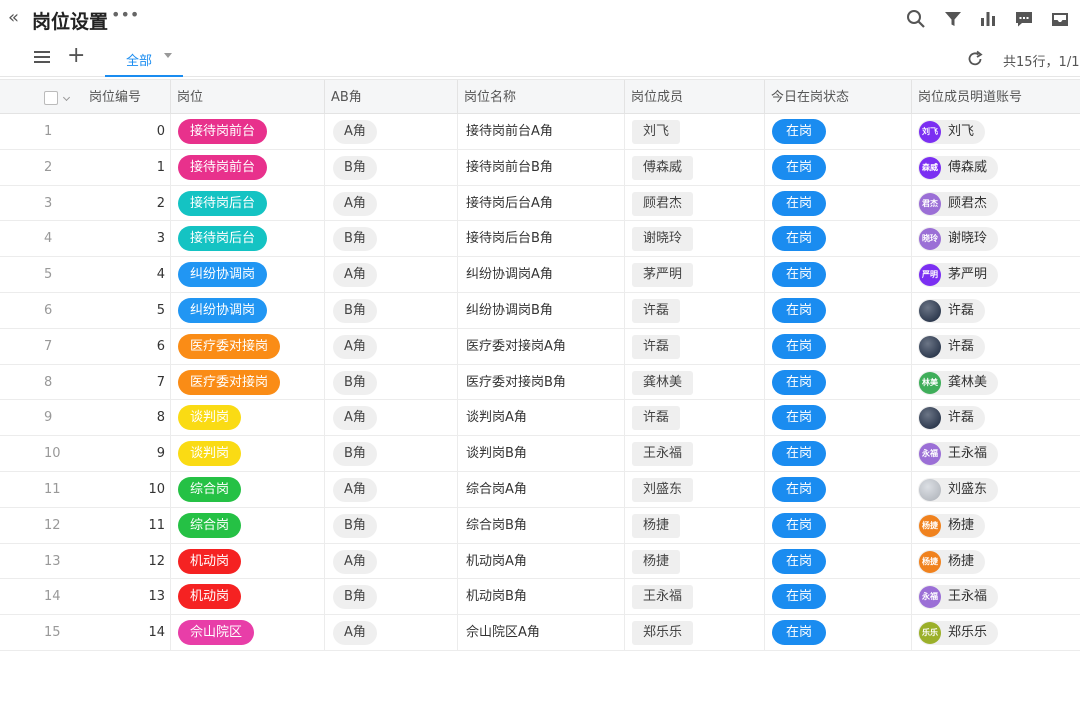 This screenshot has width=1080, height=705. Describe the element at coordinates (248, 275) in the screenshot. I see `cell-post: 纠纷协调岗` at that location.